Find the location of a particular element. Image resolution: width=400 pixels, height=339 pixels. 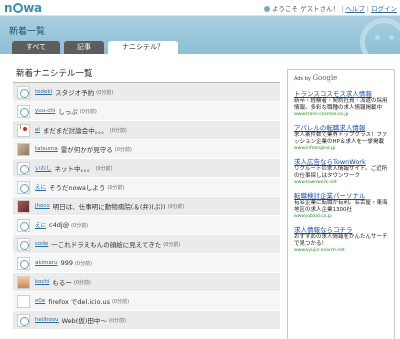

ad-url: www.jobaid.co.jp is located at coordinates (341, 217).